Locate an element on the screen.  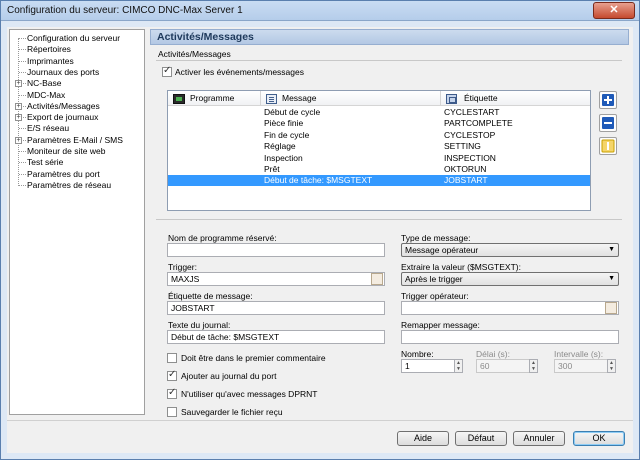
close-button: ✕ is located at coordinates (614, 10).